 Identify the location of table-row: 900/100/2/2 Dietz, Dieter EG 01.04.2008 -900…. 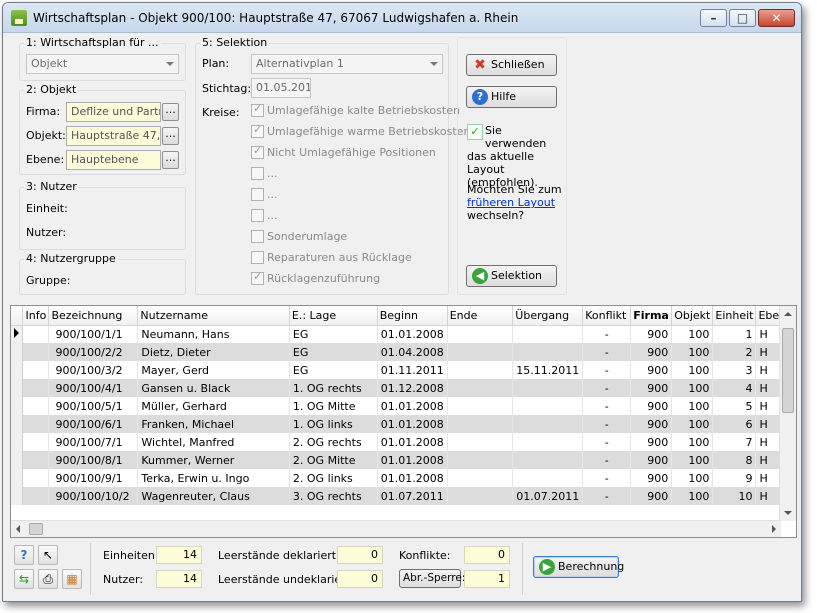
(403, 352).